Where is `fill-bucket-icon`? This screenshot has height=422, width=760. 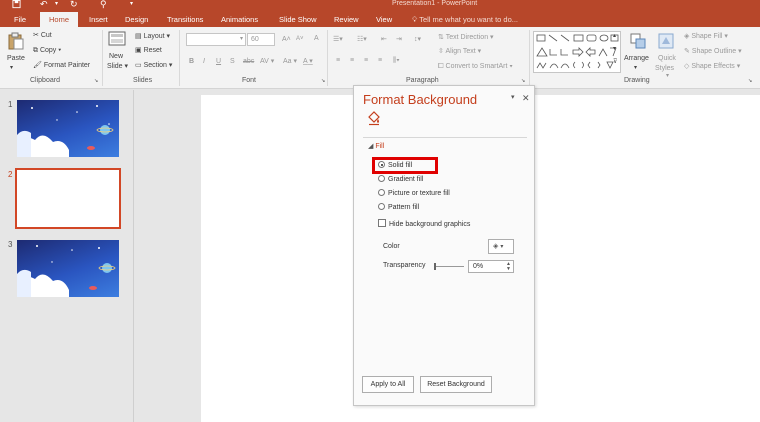 fill-bucket-icon is located at coordinates (374, 118).